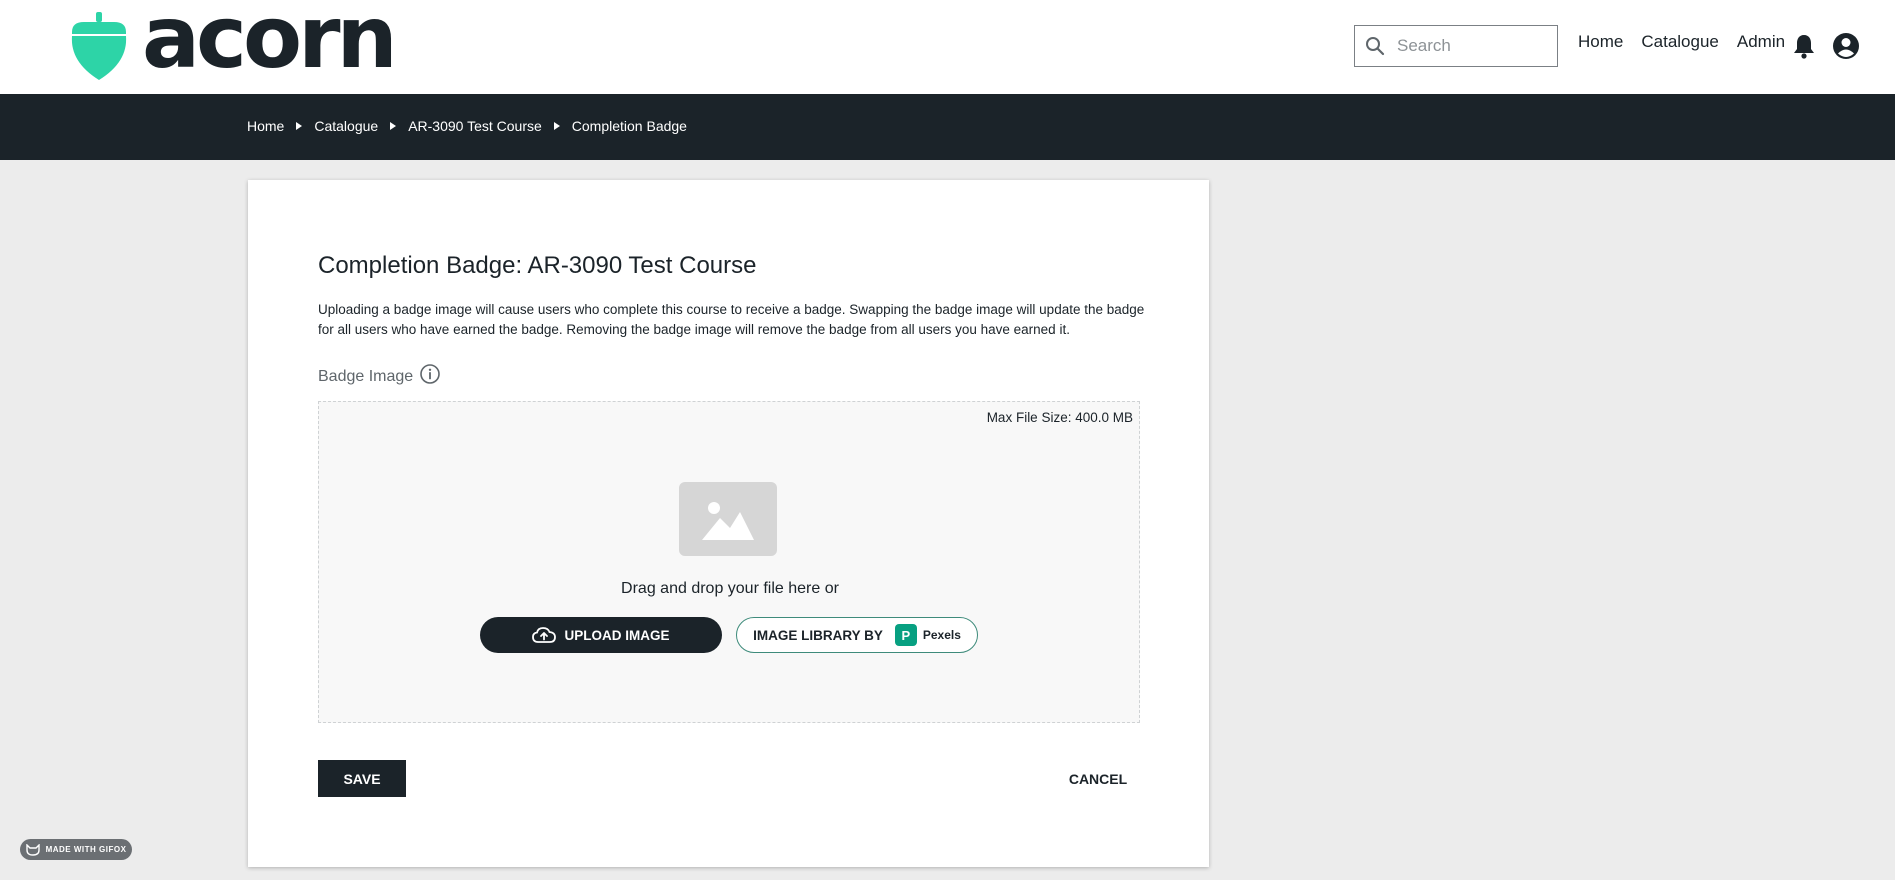  What do you see at coordinates (32, 849) in the screenshot?
I see `fox-icon` at bounding box center [32, 849].